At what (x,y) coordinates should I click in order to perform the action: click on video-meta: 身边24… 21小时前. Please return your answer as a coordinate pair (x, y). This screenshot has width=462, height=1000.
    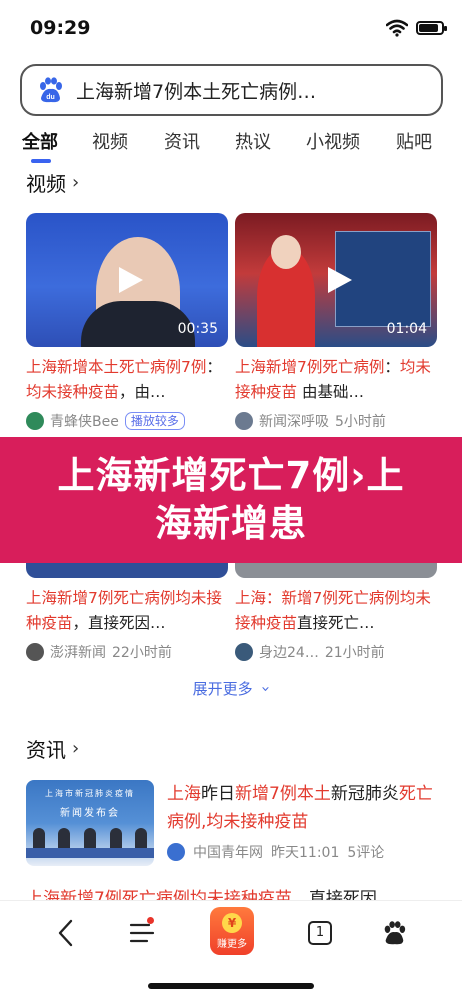
    Looking at the image, I should click on (336, 652).